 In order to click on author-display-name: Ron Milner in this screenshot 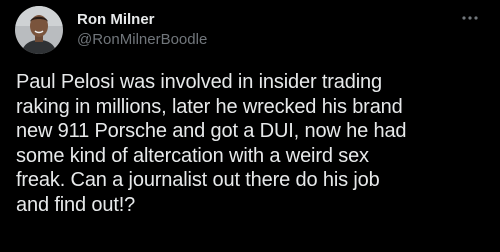, I will do `click(116, 19)`.